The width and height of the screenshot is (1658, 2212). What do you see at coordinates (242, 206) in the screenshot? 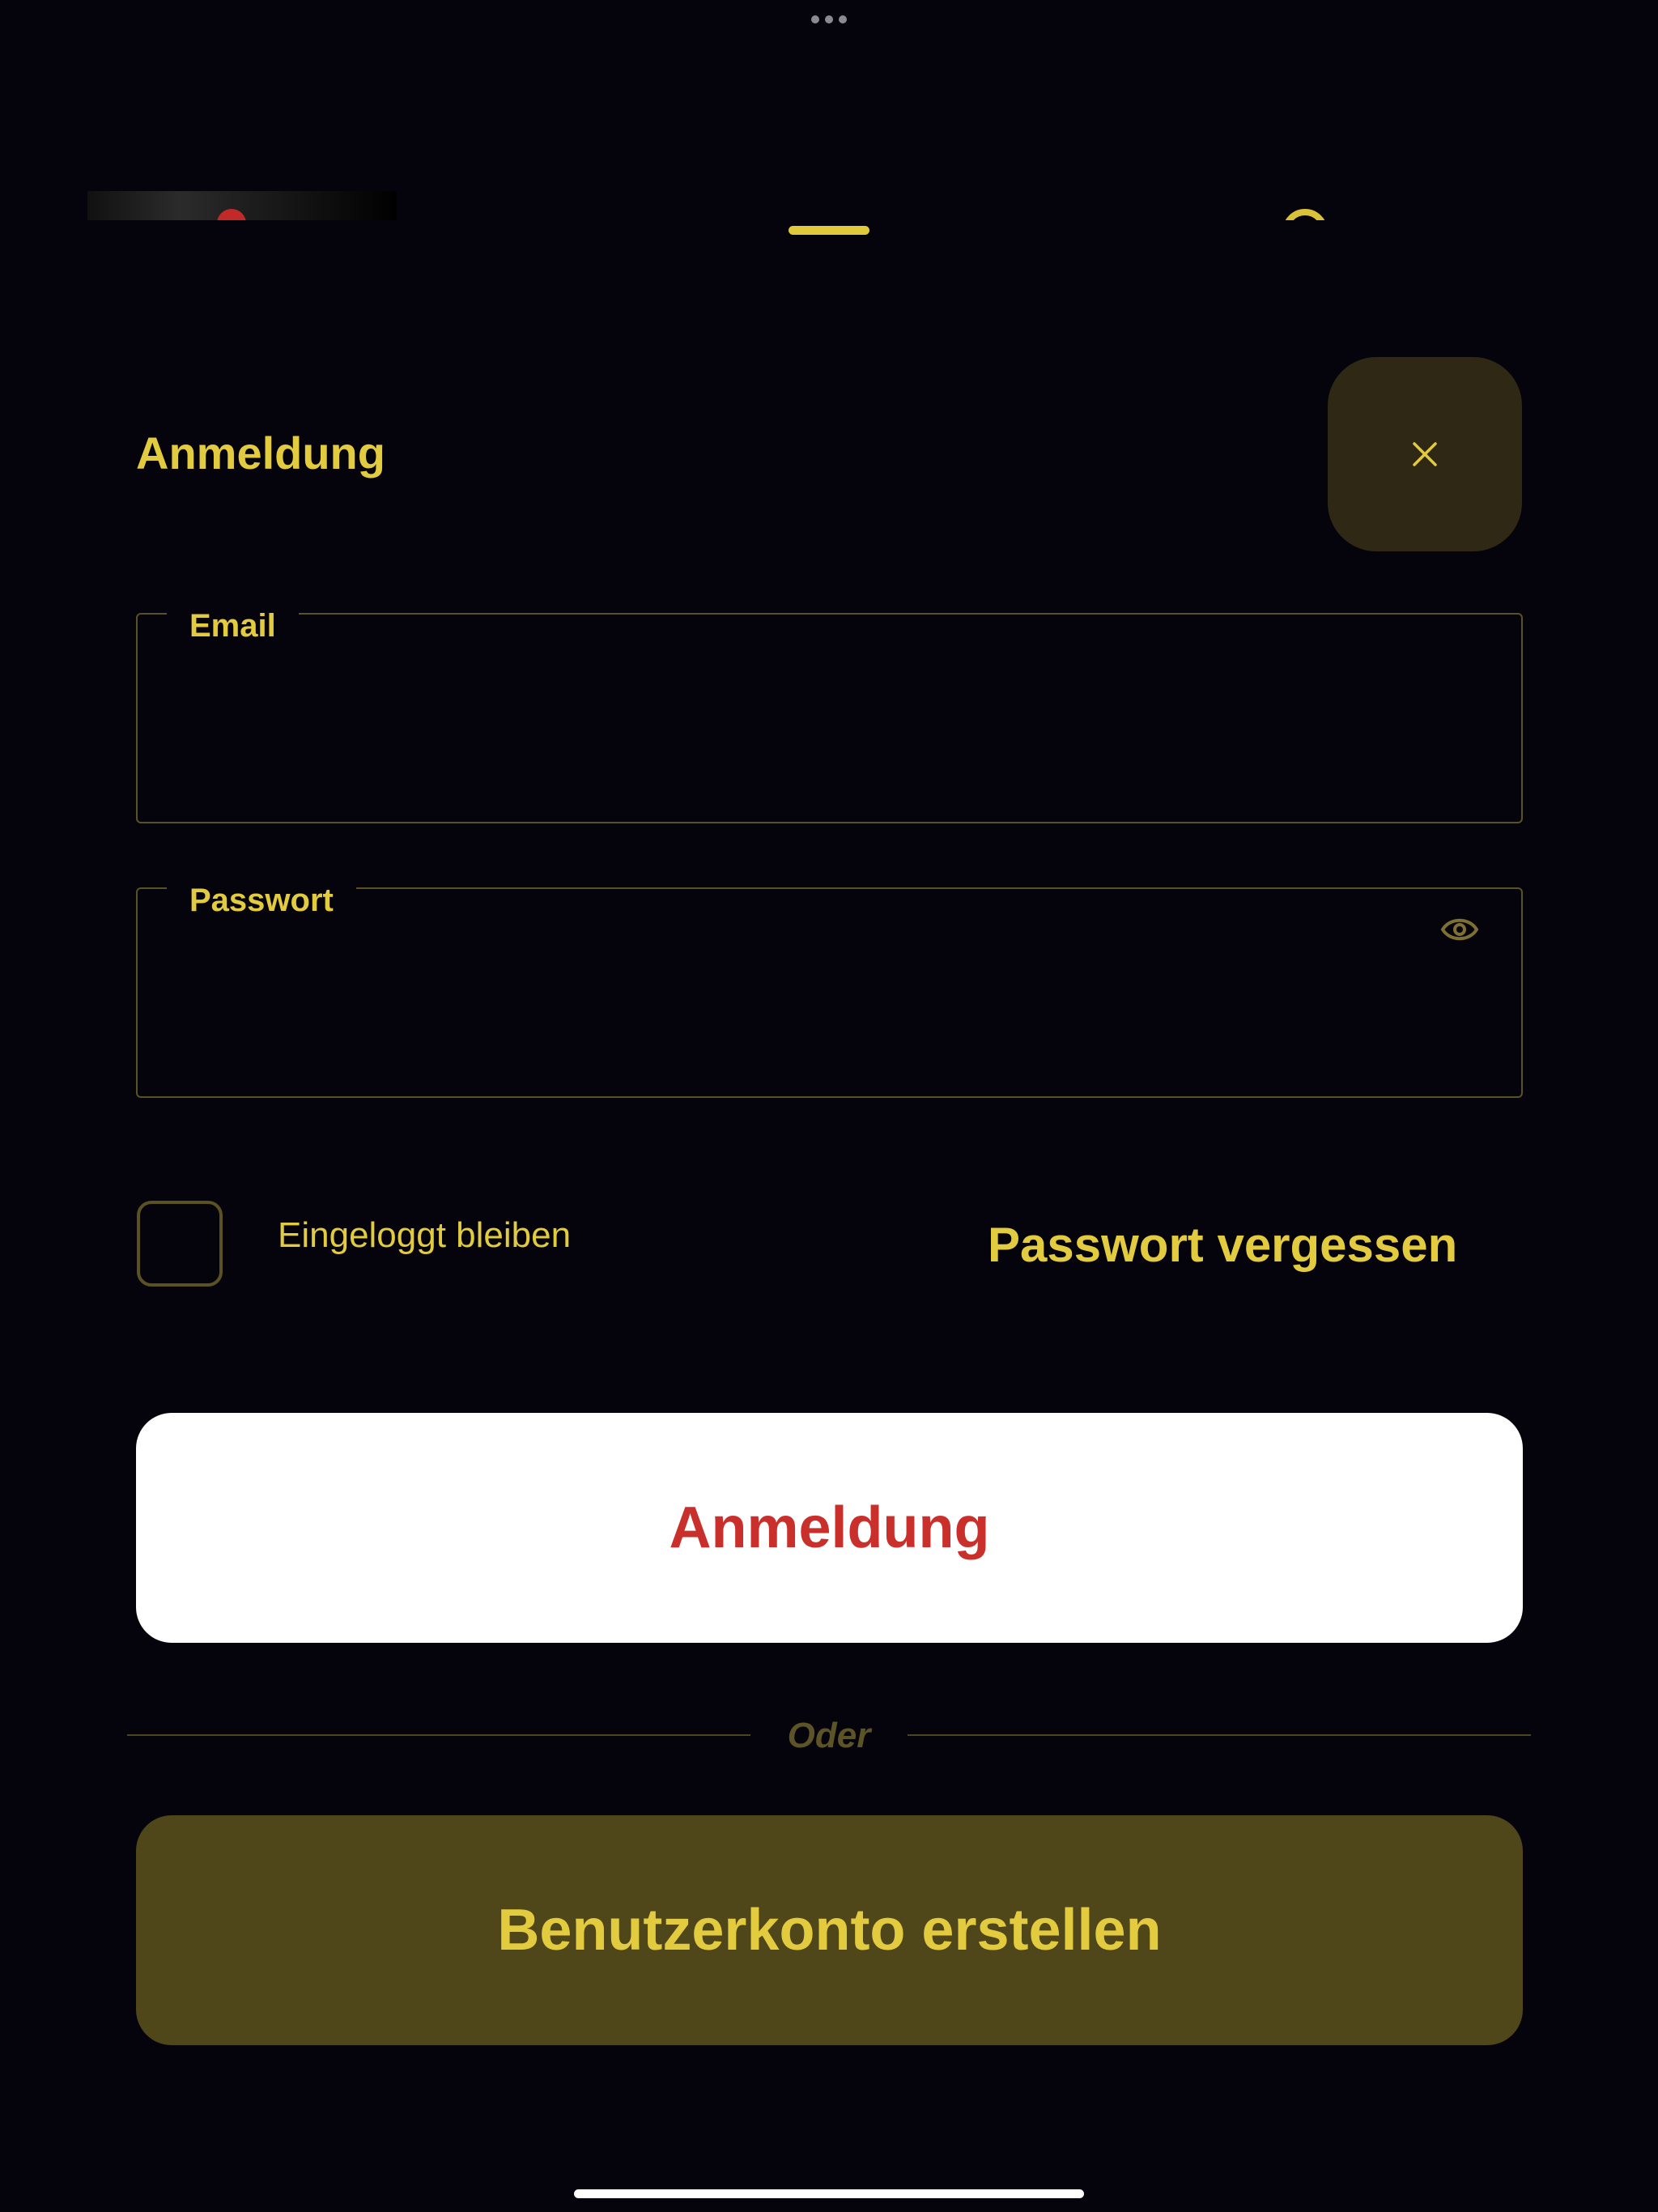
I see `brand-logo` at bounding box center [242, 206].